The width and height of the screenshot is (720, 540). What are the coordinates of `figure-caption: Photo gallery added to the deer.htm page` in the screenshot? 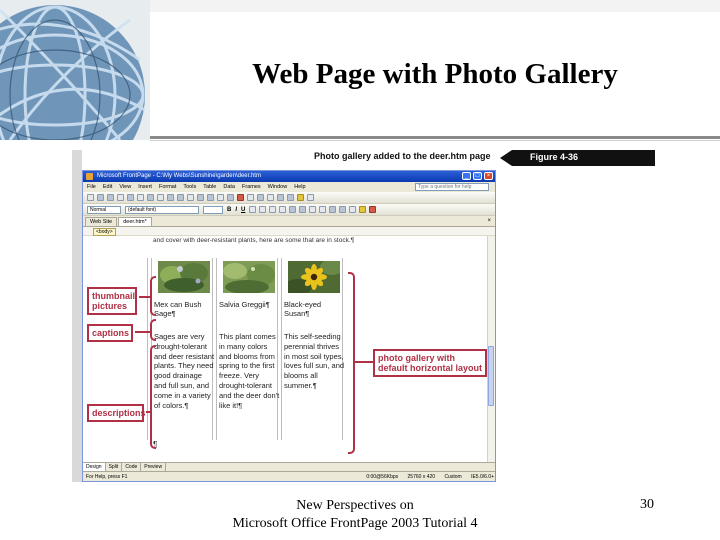 It's located at (402, 156).